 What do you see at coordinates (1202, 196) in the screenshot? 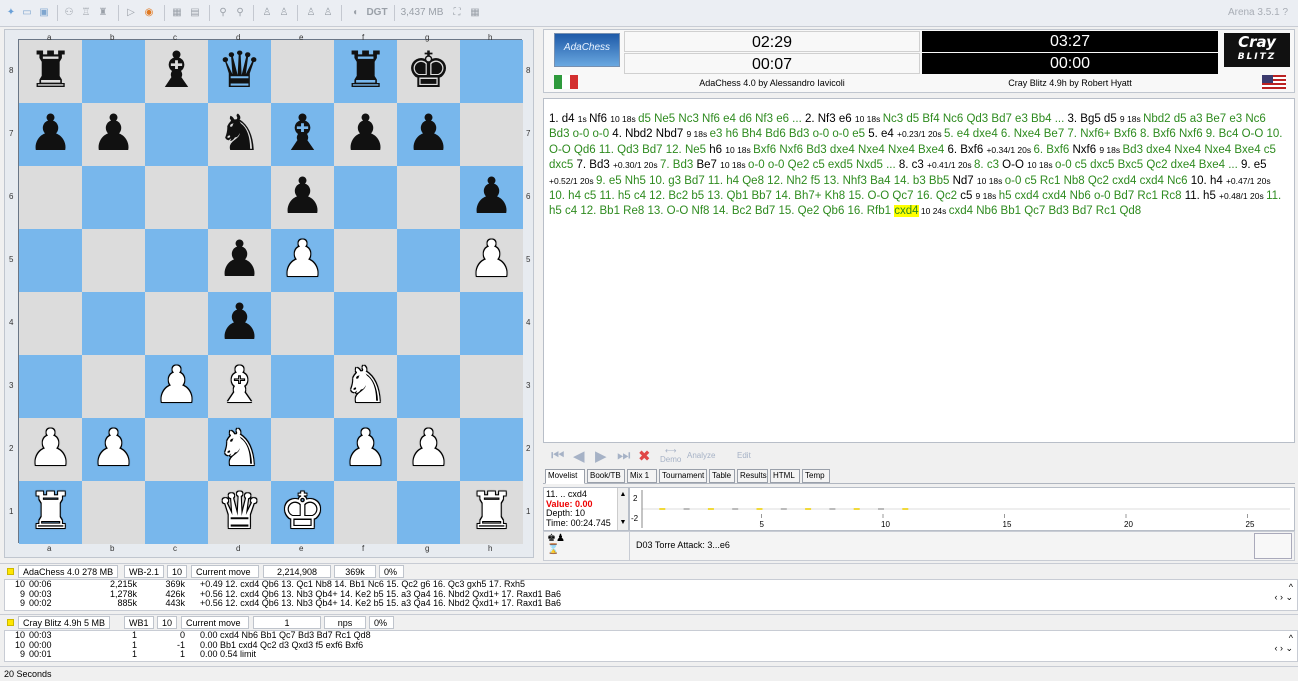
I see `move-token: 11. h5` at bounding box center [1202, 196].